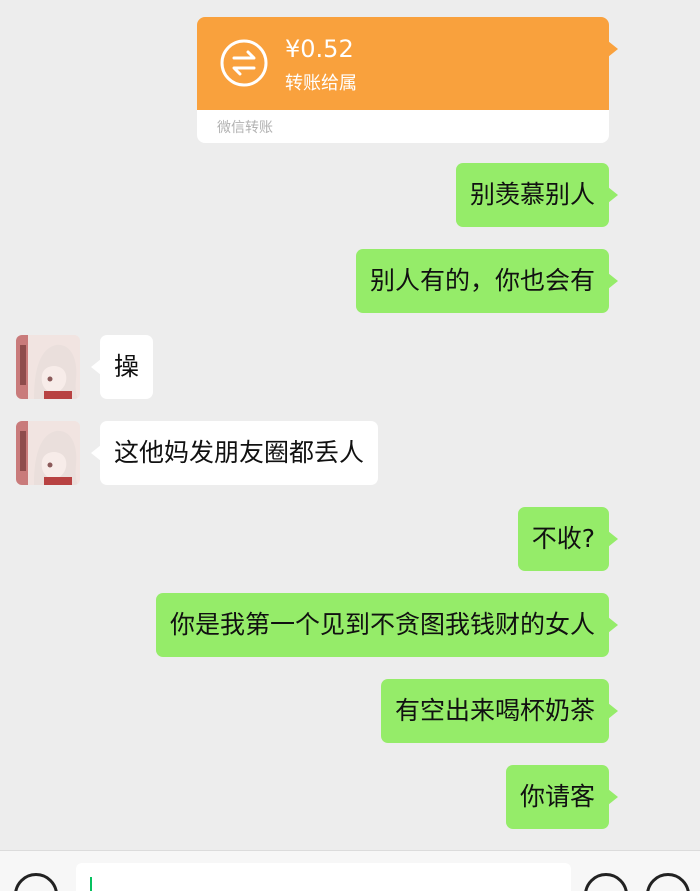 The height and width of the screenshot is (891, 700). I want to click on transfer-note: 转账给属, so click(321, 83).